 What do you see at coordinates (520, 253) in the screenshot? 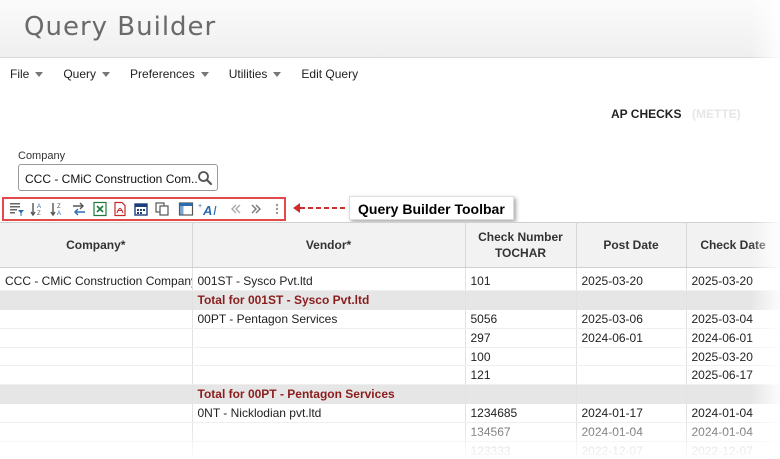
I see `column-header-tochar-label: TOCHAR` at bounding box center [520, 253].